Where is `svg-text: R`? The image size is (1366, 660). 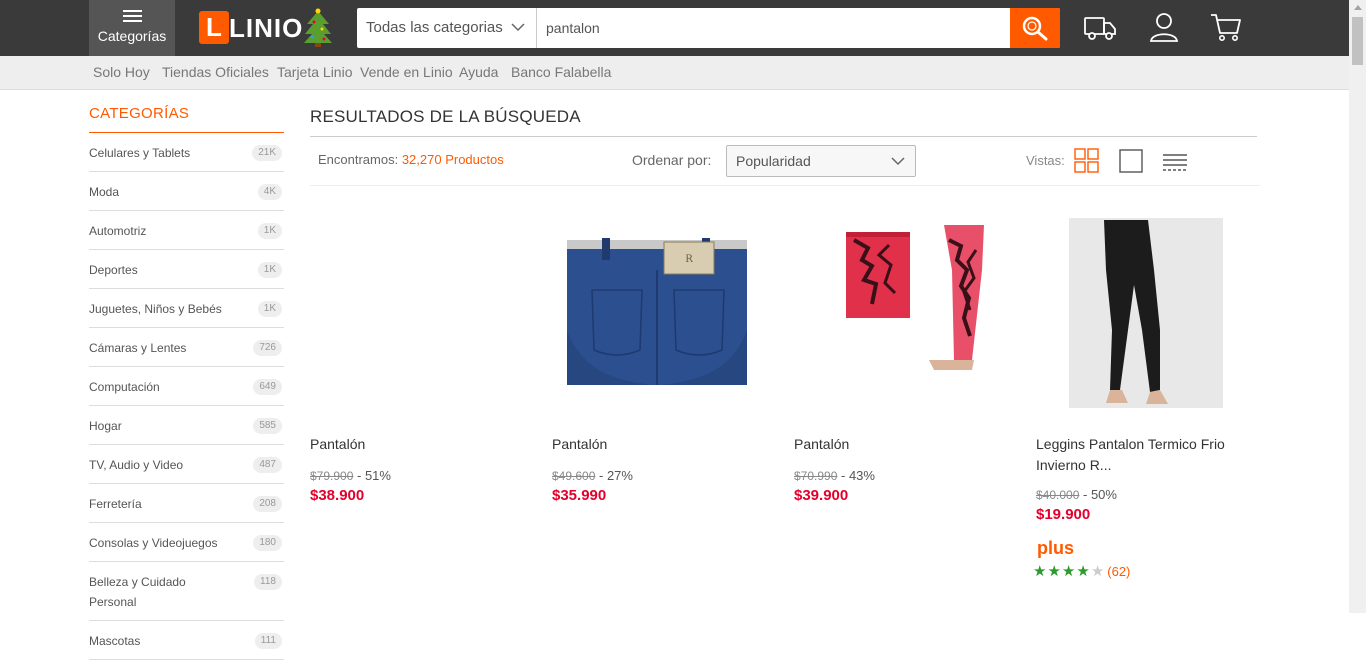
svg-text: R is located at coordinates (689, 259).